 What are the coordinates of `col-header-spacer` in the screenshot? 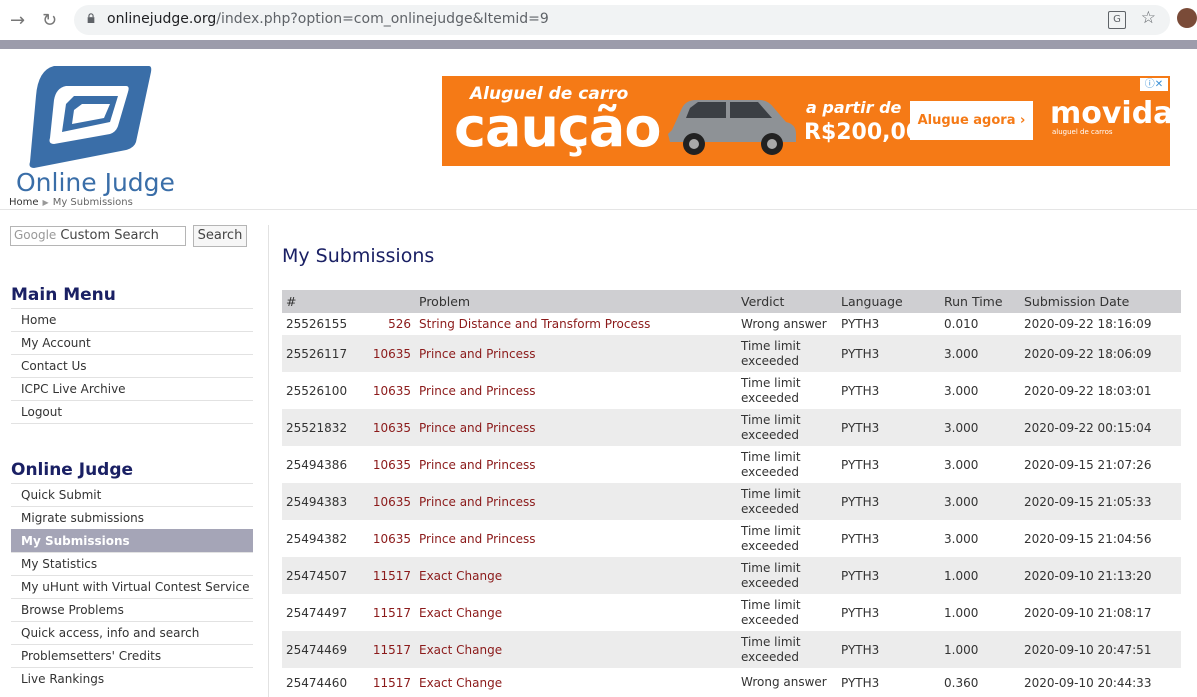 It's located at (388, 301).